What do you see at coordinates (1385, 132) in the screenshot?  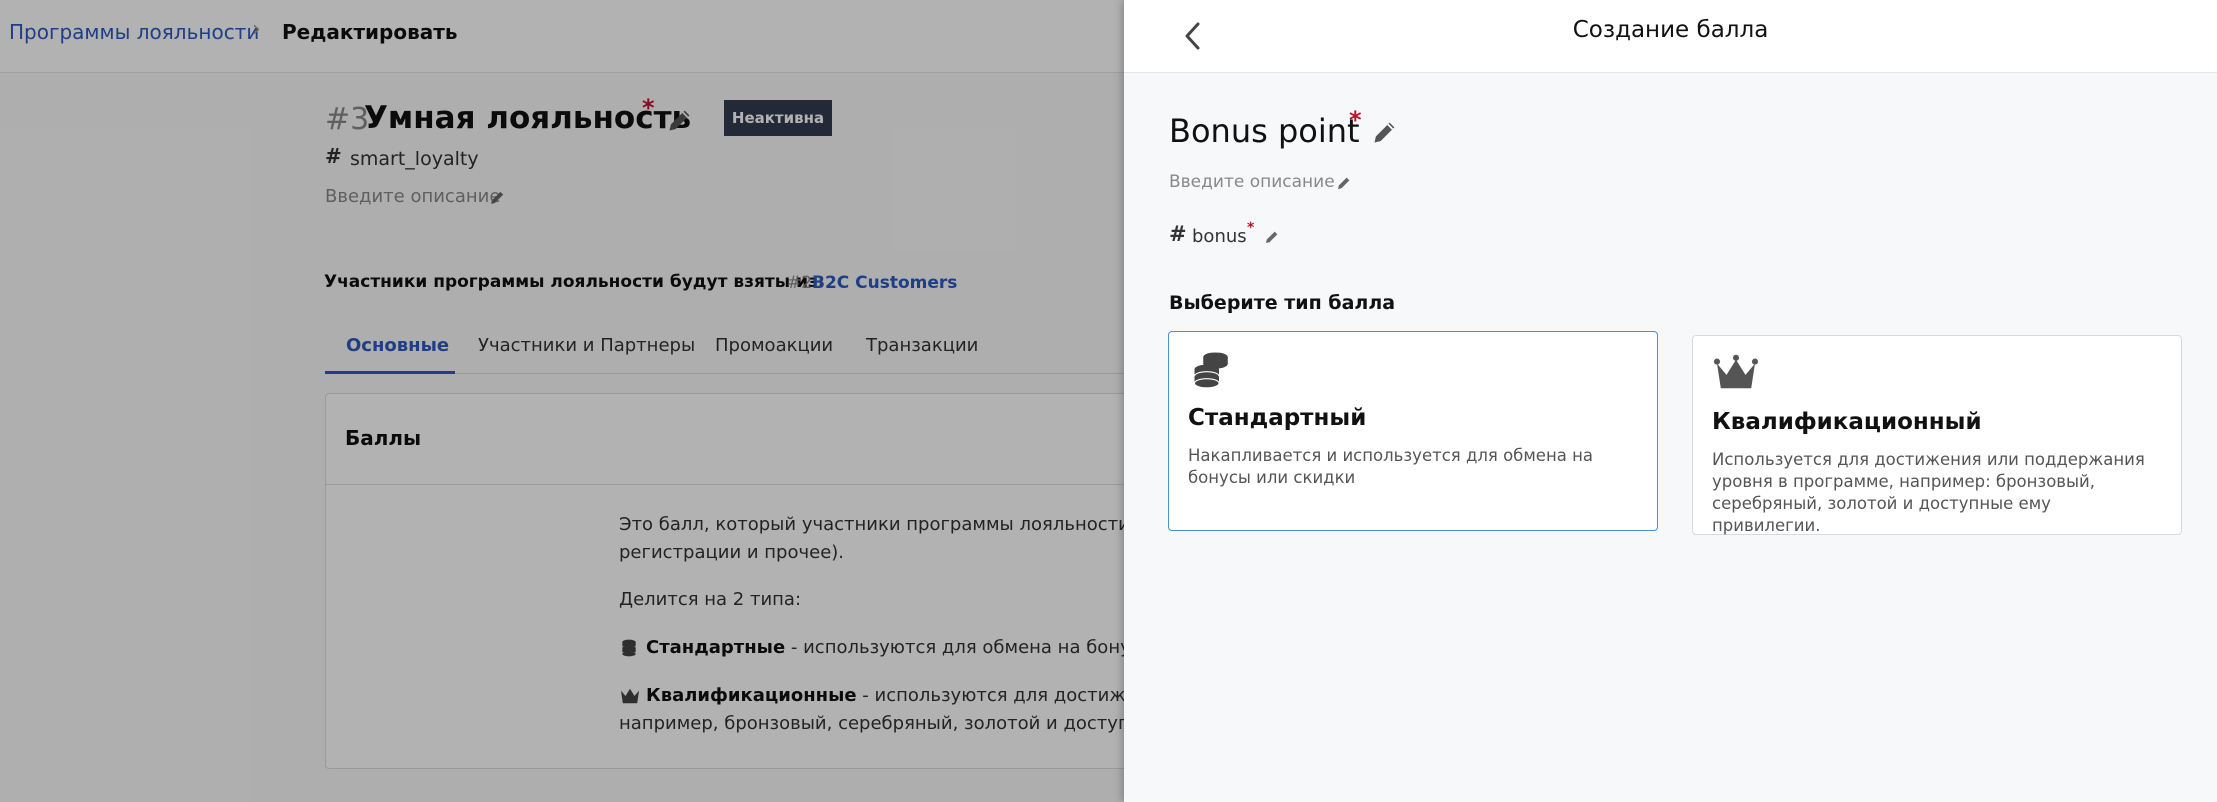 I see `edit-name-pencil-icon` at bounding box center [1385, 132].